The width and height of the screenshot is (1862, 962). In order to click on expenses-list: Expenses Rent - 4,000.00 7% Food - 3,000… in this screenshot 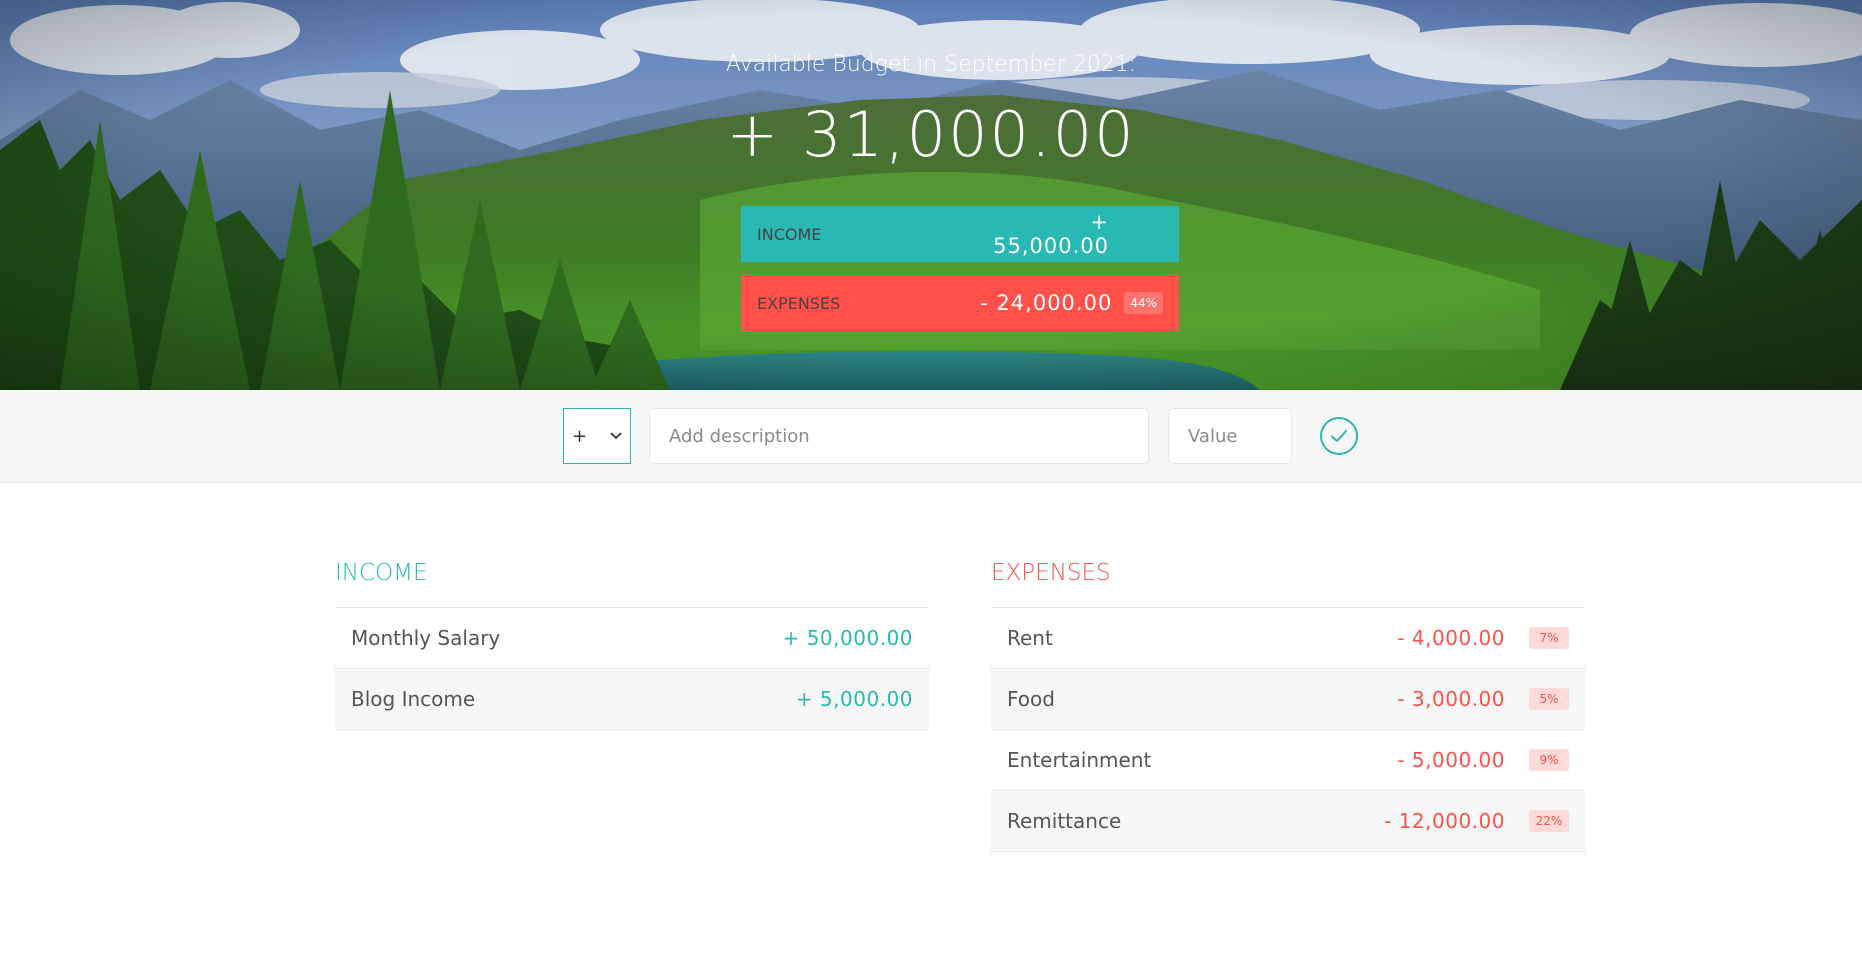, I will do `click(1288, 703)`.